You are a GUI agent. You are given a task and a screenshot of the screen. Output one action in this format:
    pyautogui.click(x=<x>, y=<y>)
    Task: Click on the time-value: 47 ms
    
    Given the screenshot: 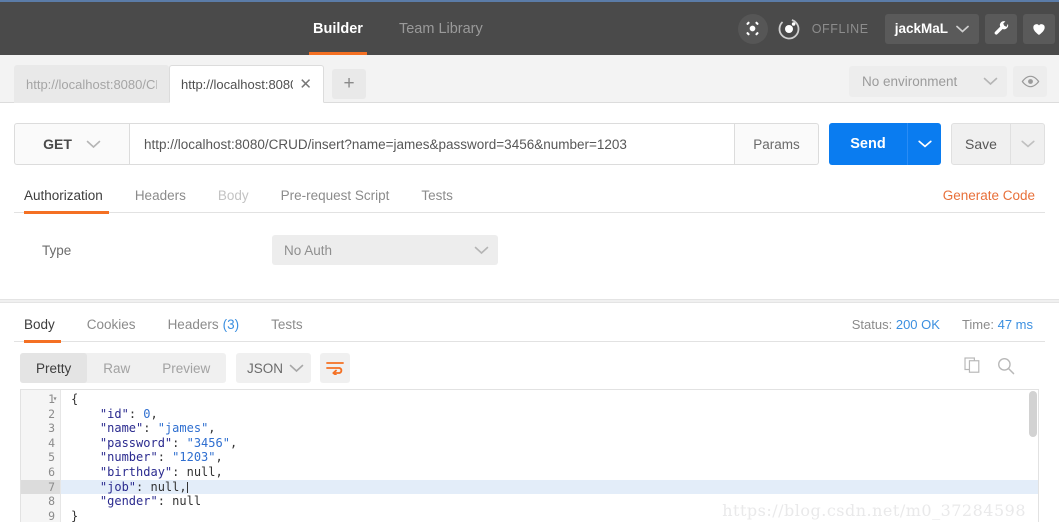 What is the action you would take?
    pyautogui.click(x=1015, y=324)
    